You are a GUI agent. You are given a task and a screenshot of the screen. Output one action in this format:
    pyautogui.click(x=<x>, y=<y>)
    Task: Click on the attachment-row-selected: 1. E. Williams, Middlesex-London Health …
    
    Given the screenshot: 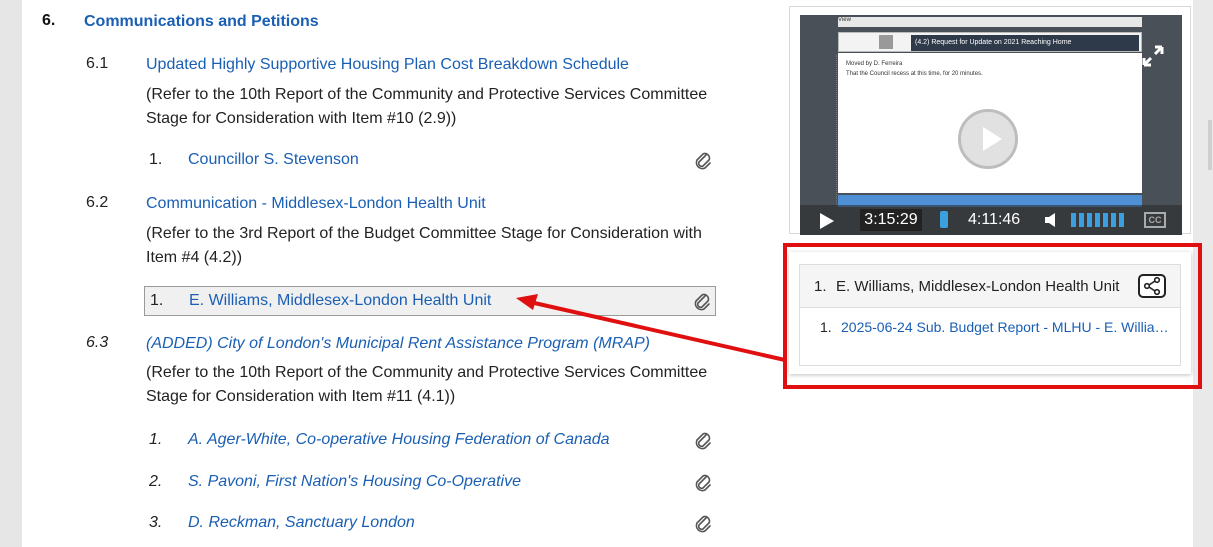 What is the action you would take?
    pyautogui.click(x=430, y=301)
    